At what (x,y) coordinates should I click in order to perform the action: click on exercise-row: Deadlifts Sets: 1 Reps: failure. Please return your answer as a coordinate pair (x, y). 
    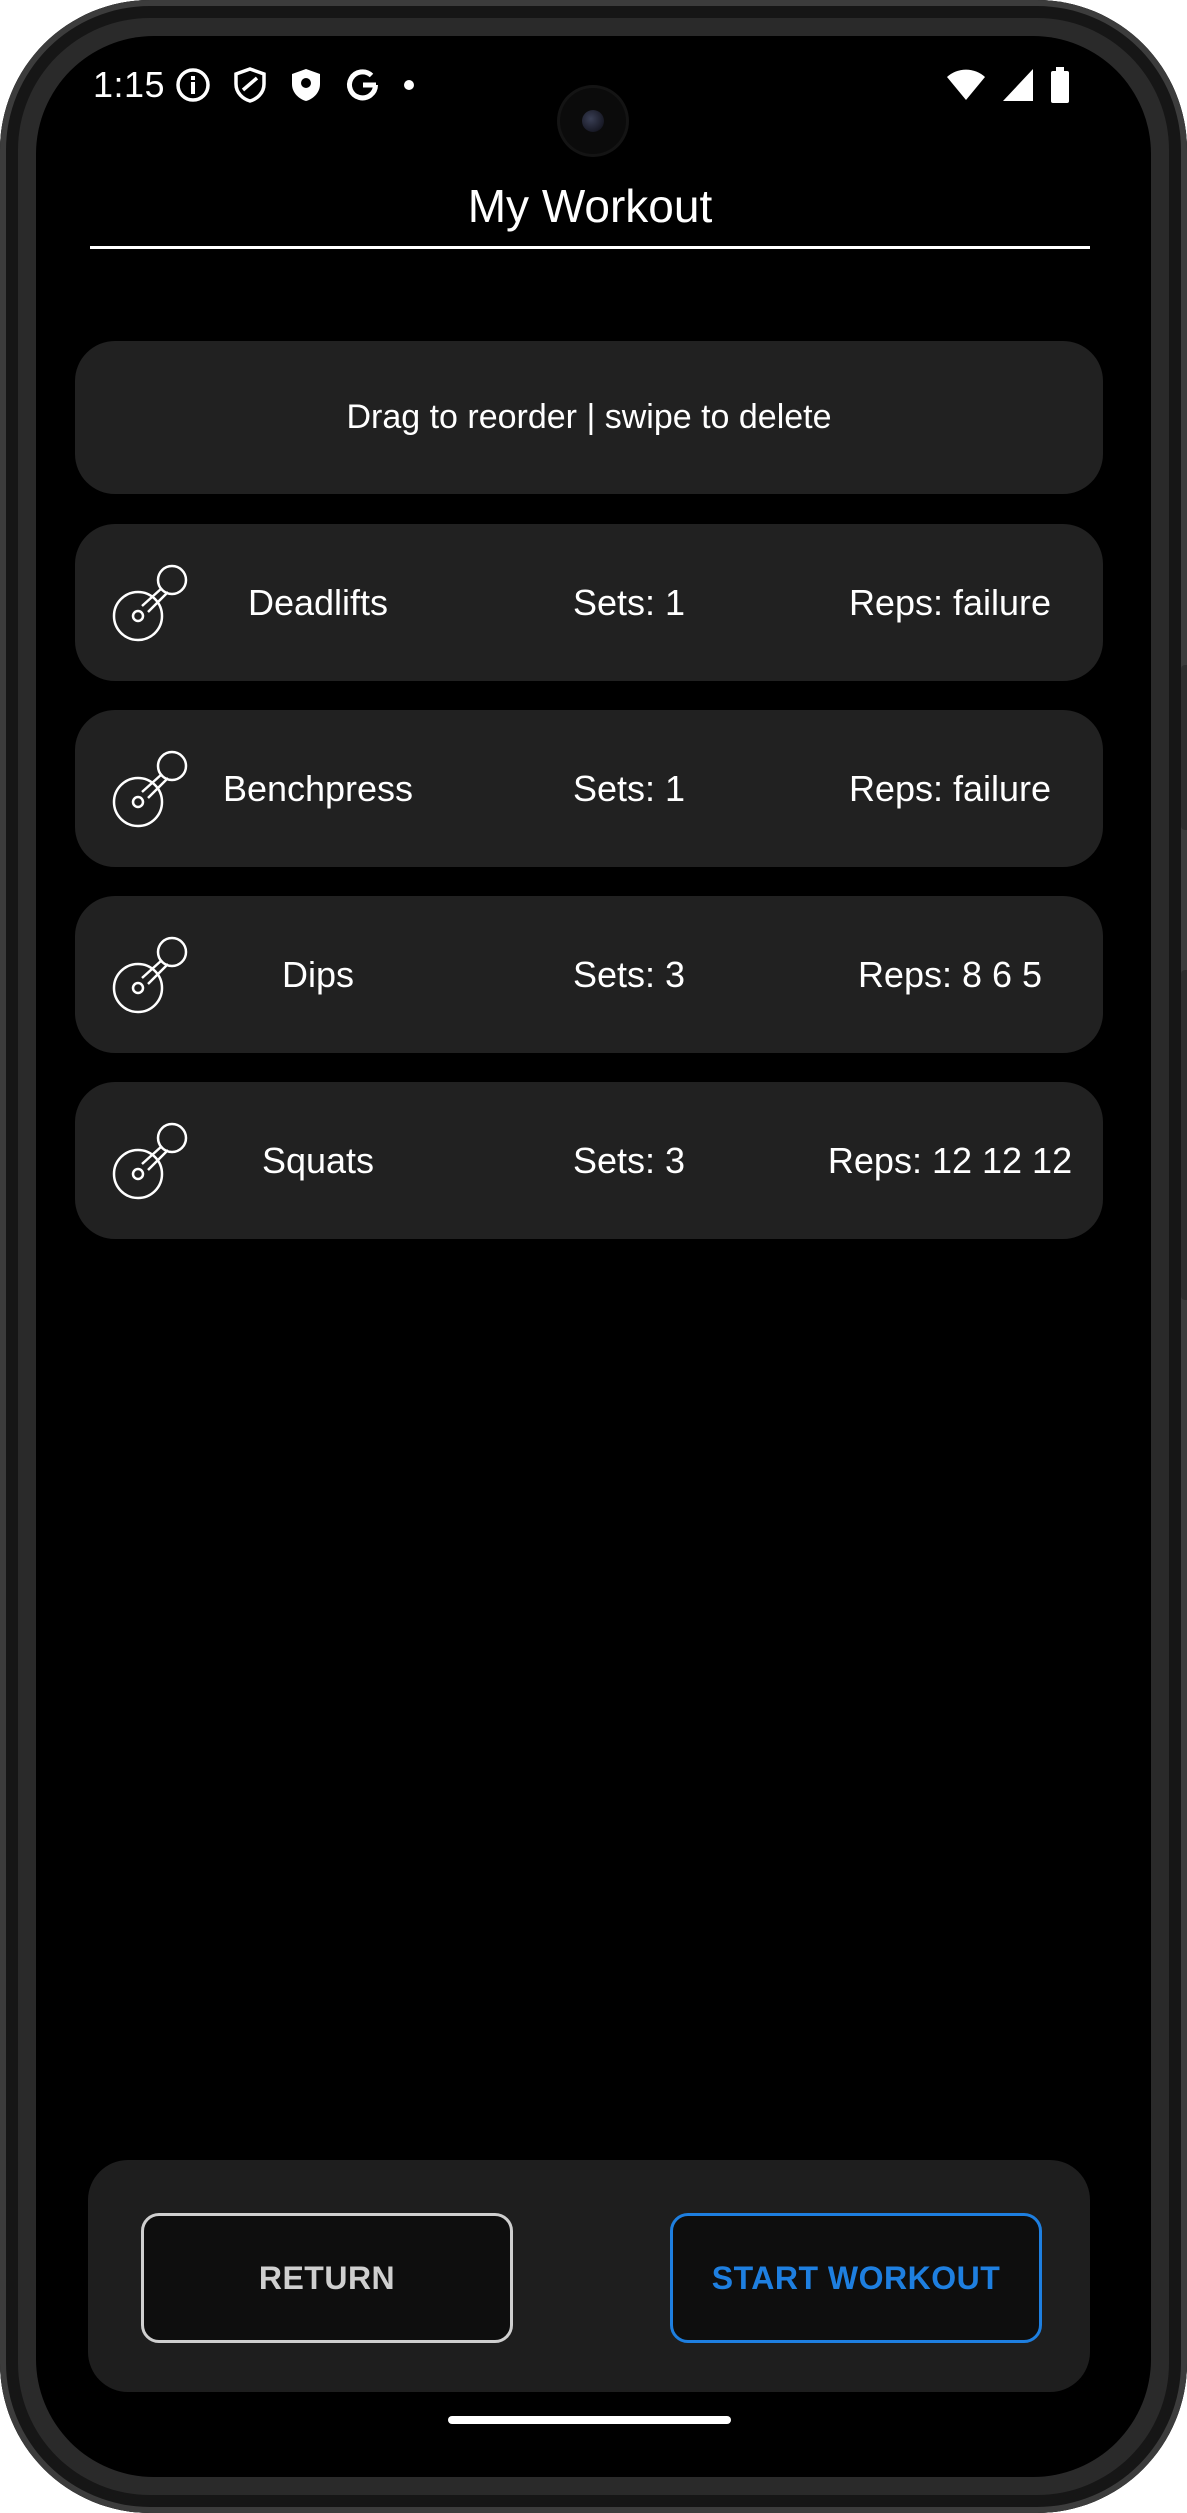
    Looking at the image, I should click on (589, 602).